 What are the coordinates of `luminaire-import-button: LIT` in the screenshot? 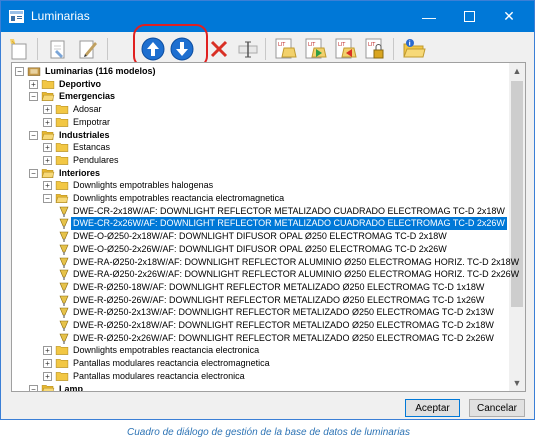 It's located at (316, 49).